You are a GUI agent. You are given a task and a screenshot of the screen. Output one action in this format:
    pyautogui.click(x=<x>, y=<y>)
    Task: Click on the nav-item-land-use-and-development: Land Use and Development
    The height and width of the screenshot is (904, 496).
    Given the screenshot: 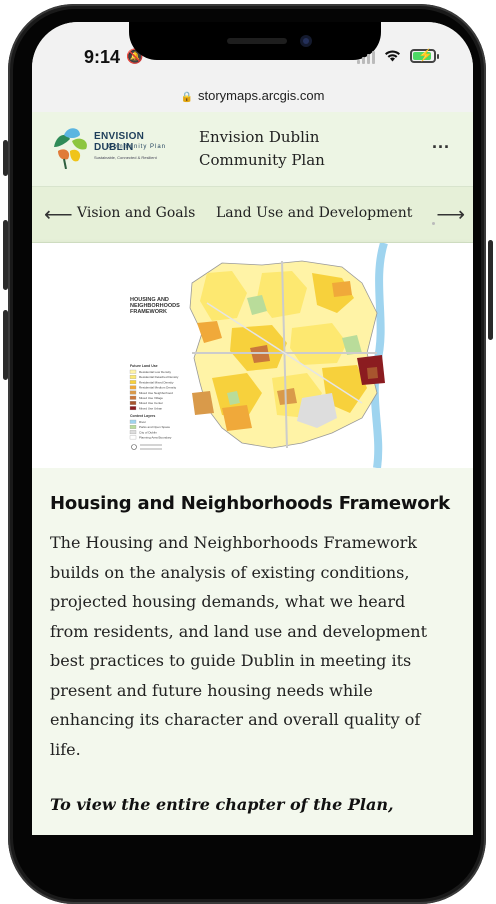 What is the action you would take?
    pyautogui.click(x=314, y=213)
    